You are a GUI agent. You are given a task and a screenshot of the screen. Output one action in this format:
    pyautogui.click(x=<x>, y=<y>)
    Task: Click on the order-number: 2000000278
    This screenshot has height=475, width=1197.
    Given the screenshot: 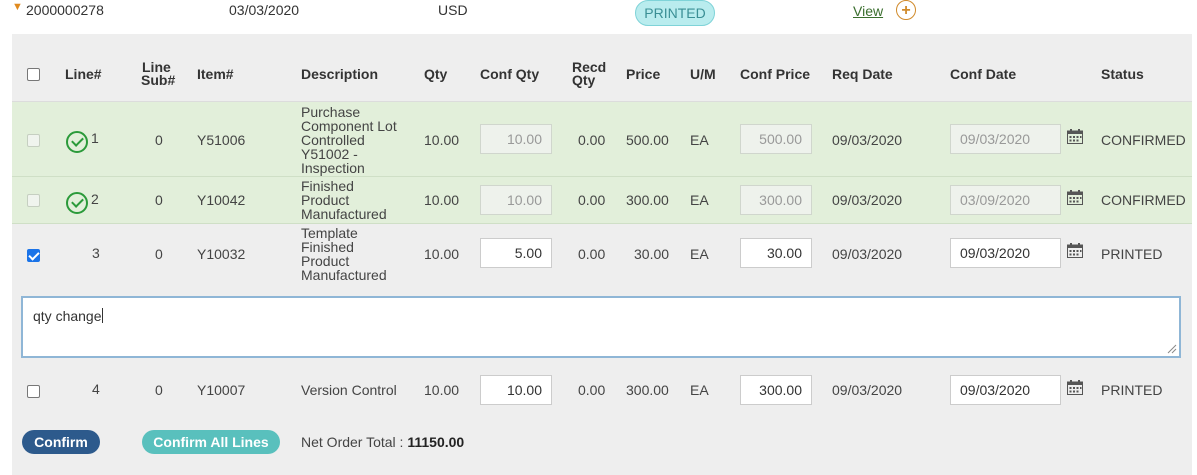 What is the action you would take?
    pyautogui.click(x=65, y=10)
    